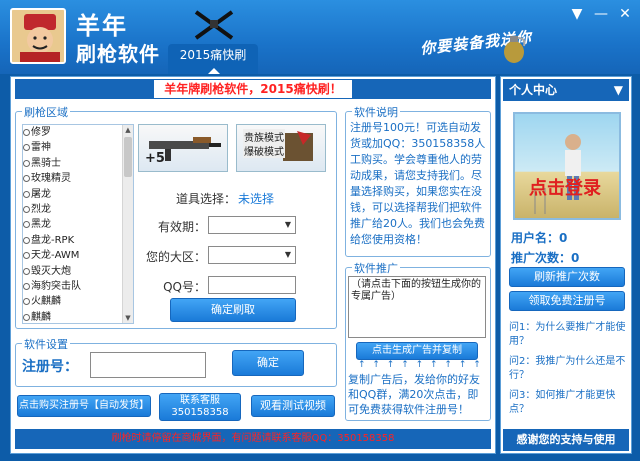 The image size is (640, 461). I want to click on sidebar-title: 个人中心, so click(533, 90).